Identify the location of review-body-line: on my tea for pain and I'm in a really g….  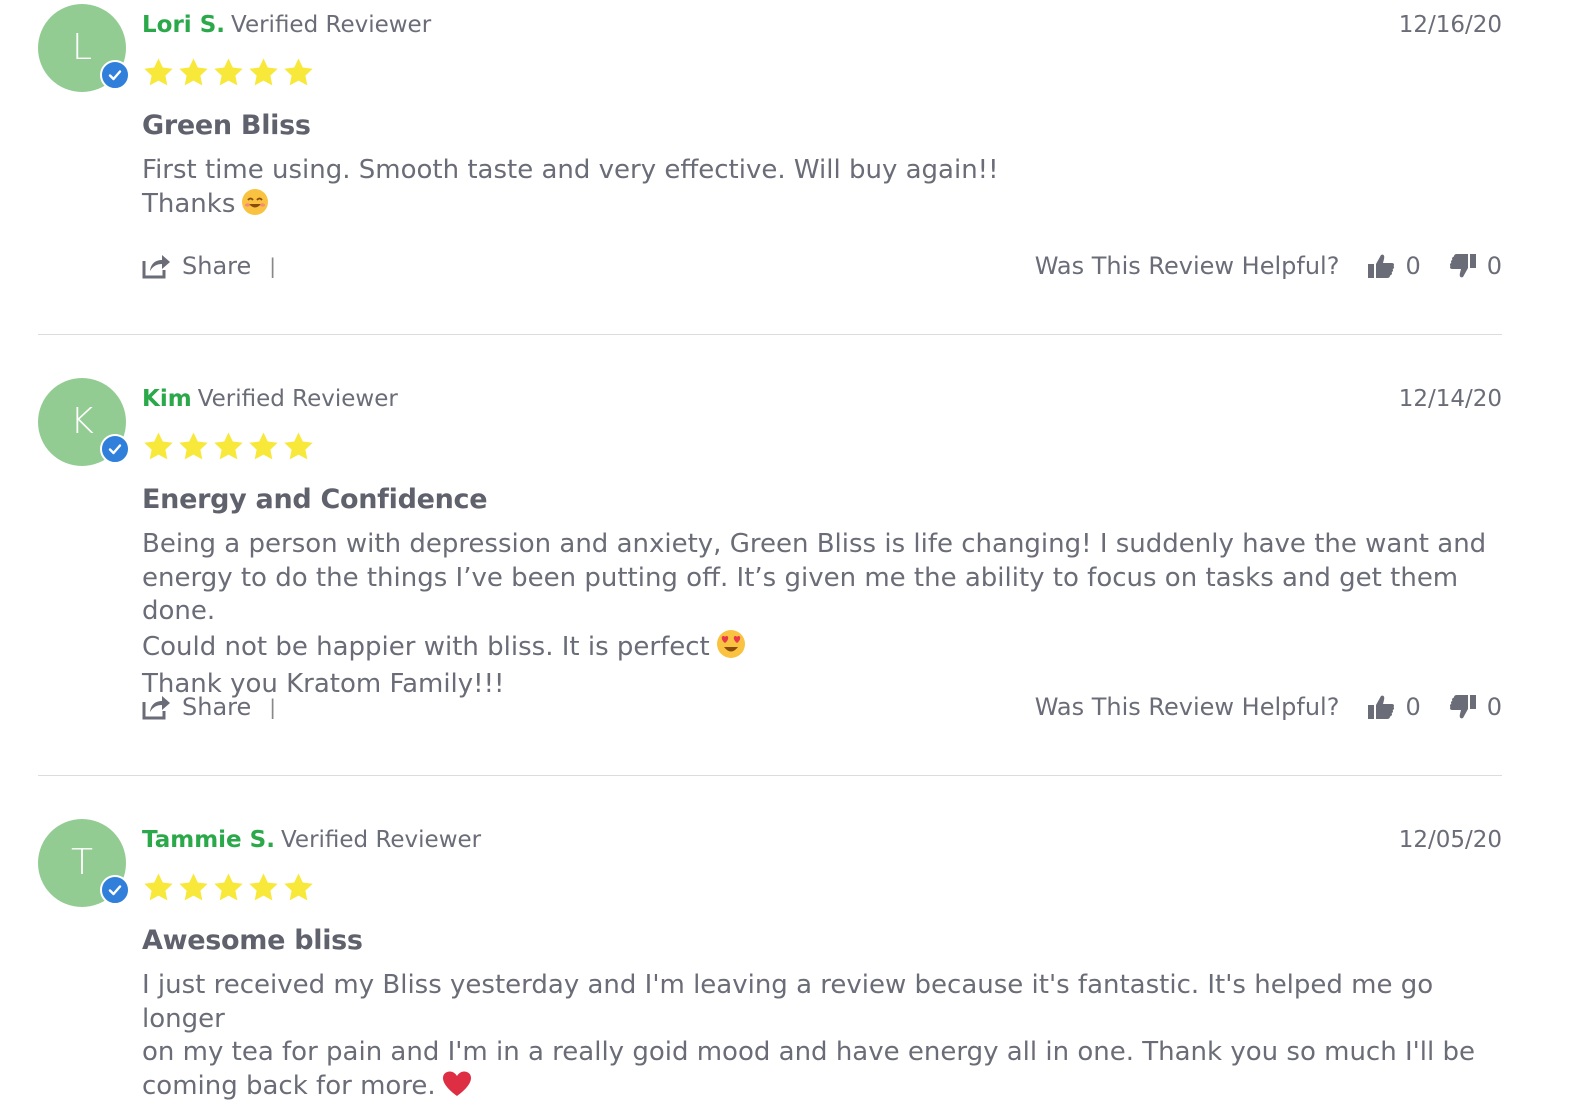
(822, 1053).